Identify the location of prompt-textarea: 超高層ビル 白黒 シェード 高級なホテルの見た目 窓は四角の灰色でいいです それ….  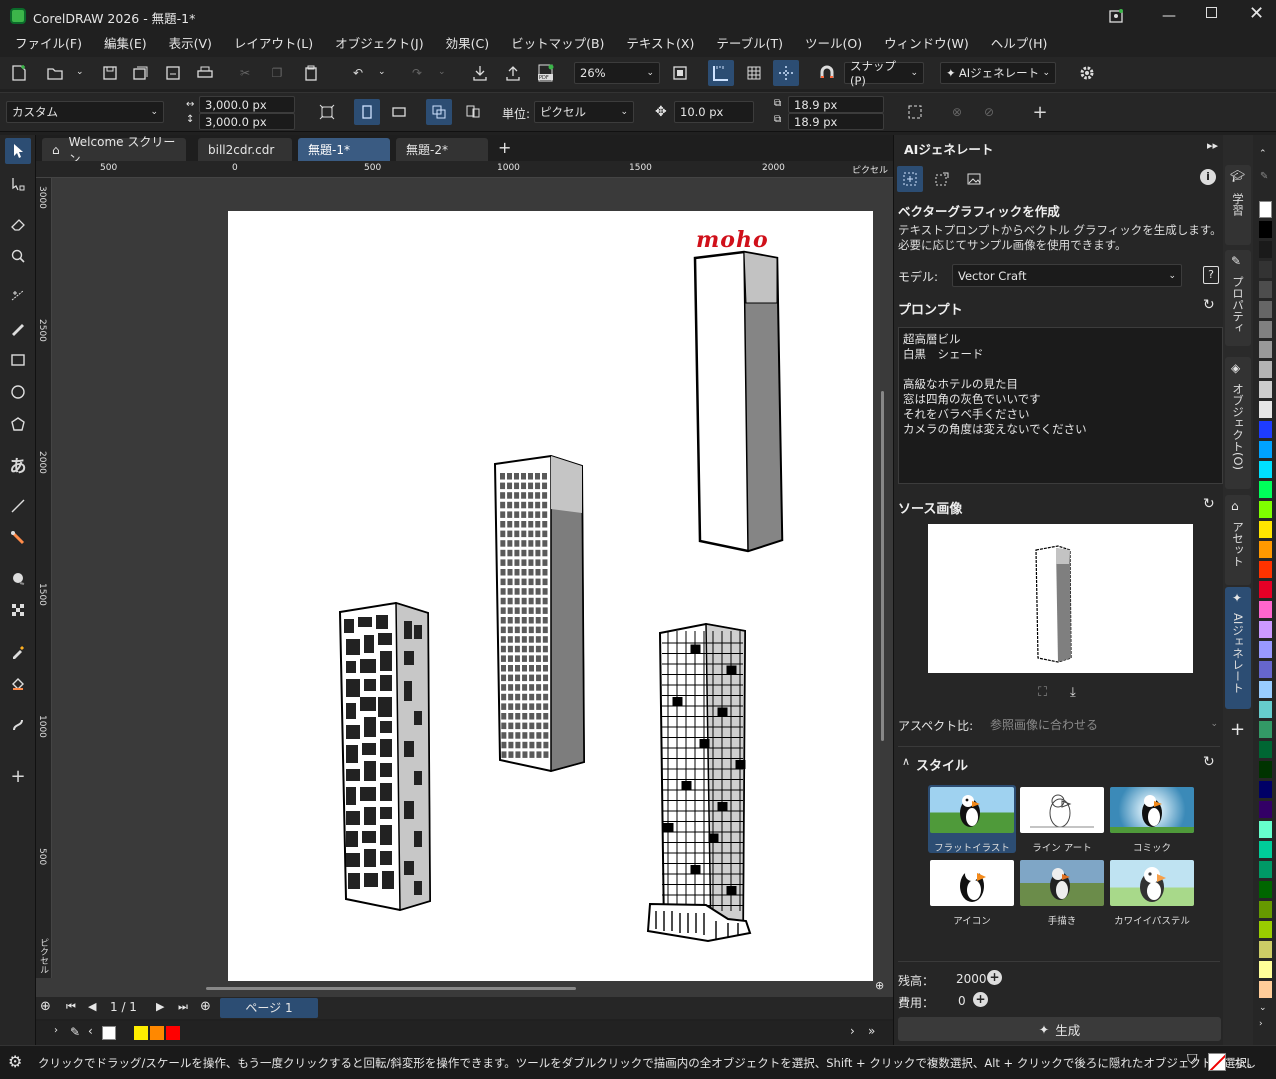
(1060, 405).